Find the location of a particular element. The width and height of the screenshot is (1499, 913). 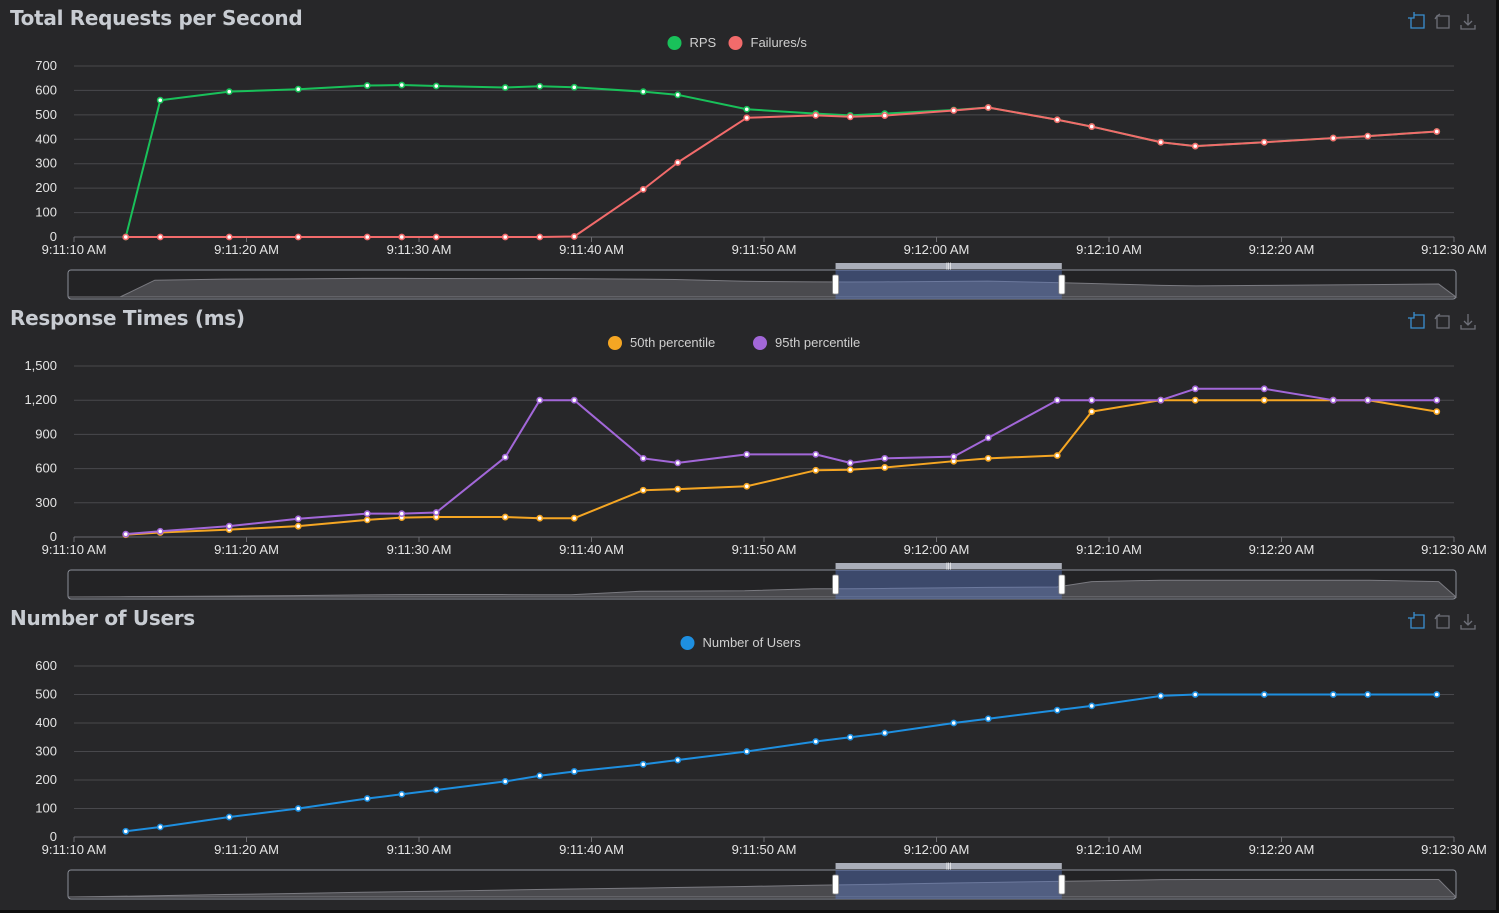

legend-item: Failures/s is located at coordinates (768, 42).